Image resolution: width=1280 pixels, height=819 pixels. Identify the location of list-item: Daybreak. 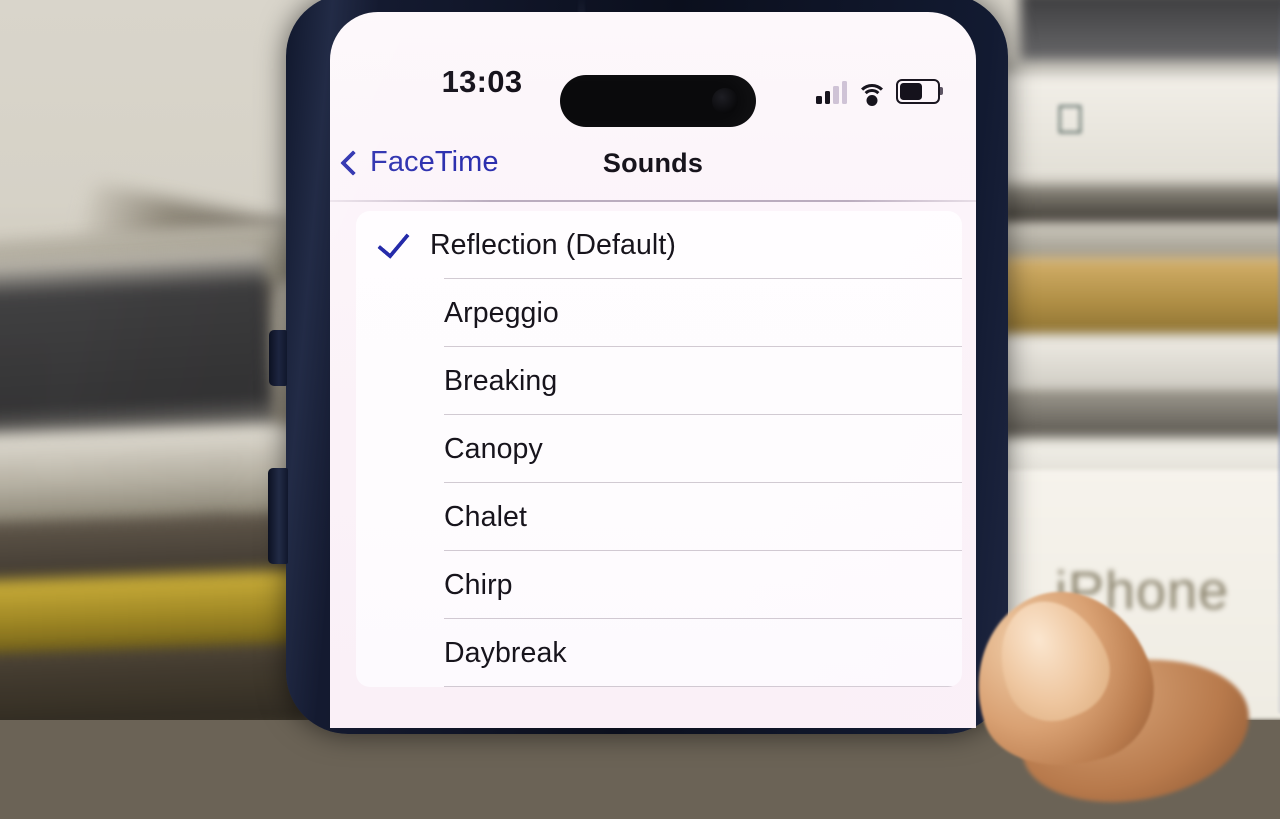
(659, 653).